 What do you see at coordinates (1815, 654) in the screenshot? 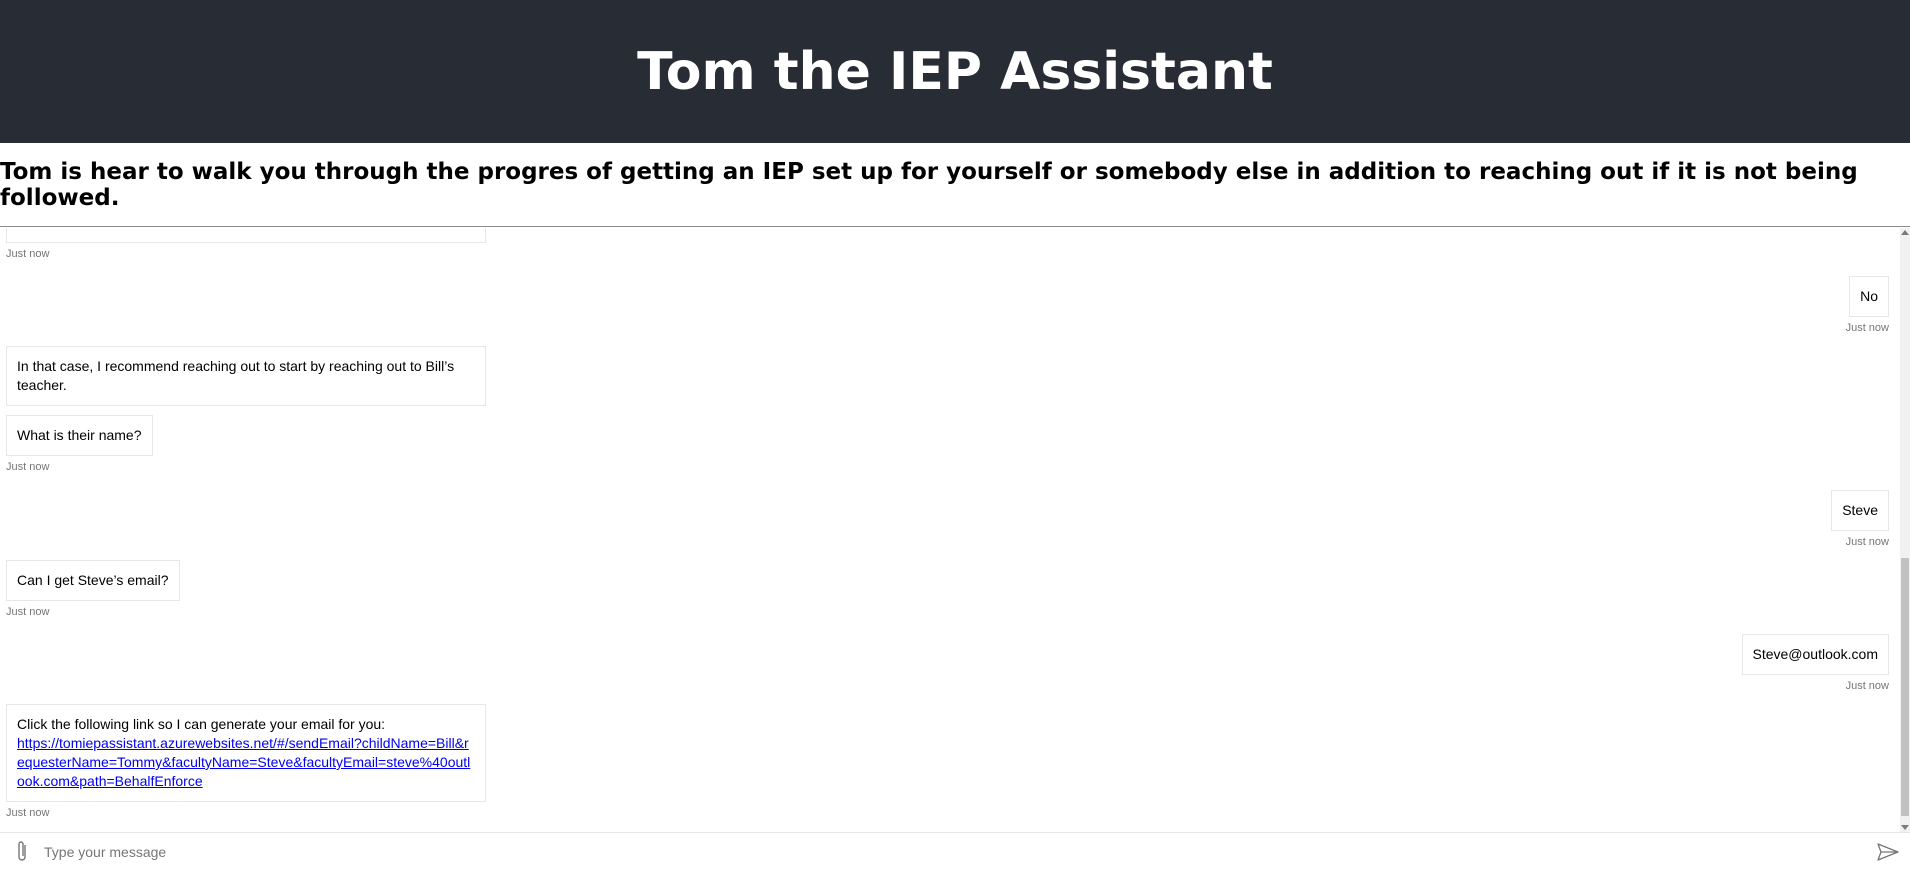
I see `user-message-bubble: Steve@outlook.com` at bounding box center [1815, 654].